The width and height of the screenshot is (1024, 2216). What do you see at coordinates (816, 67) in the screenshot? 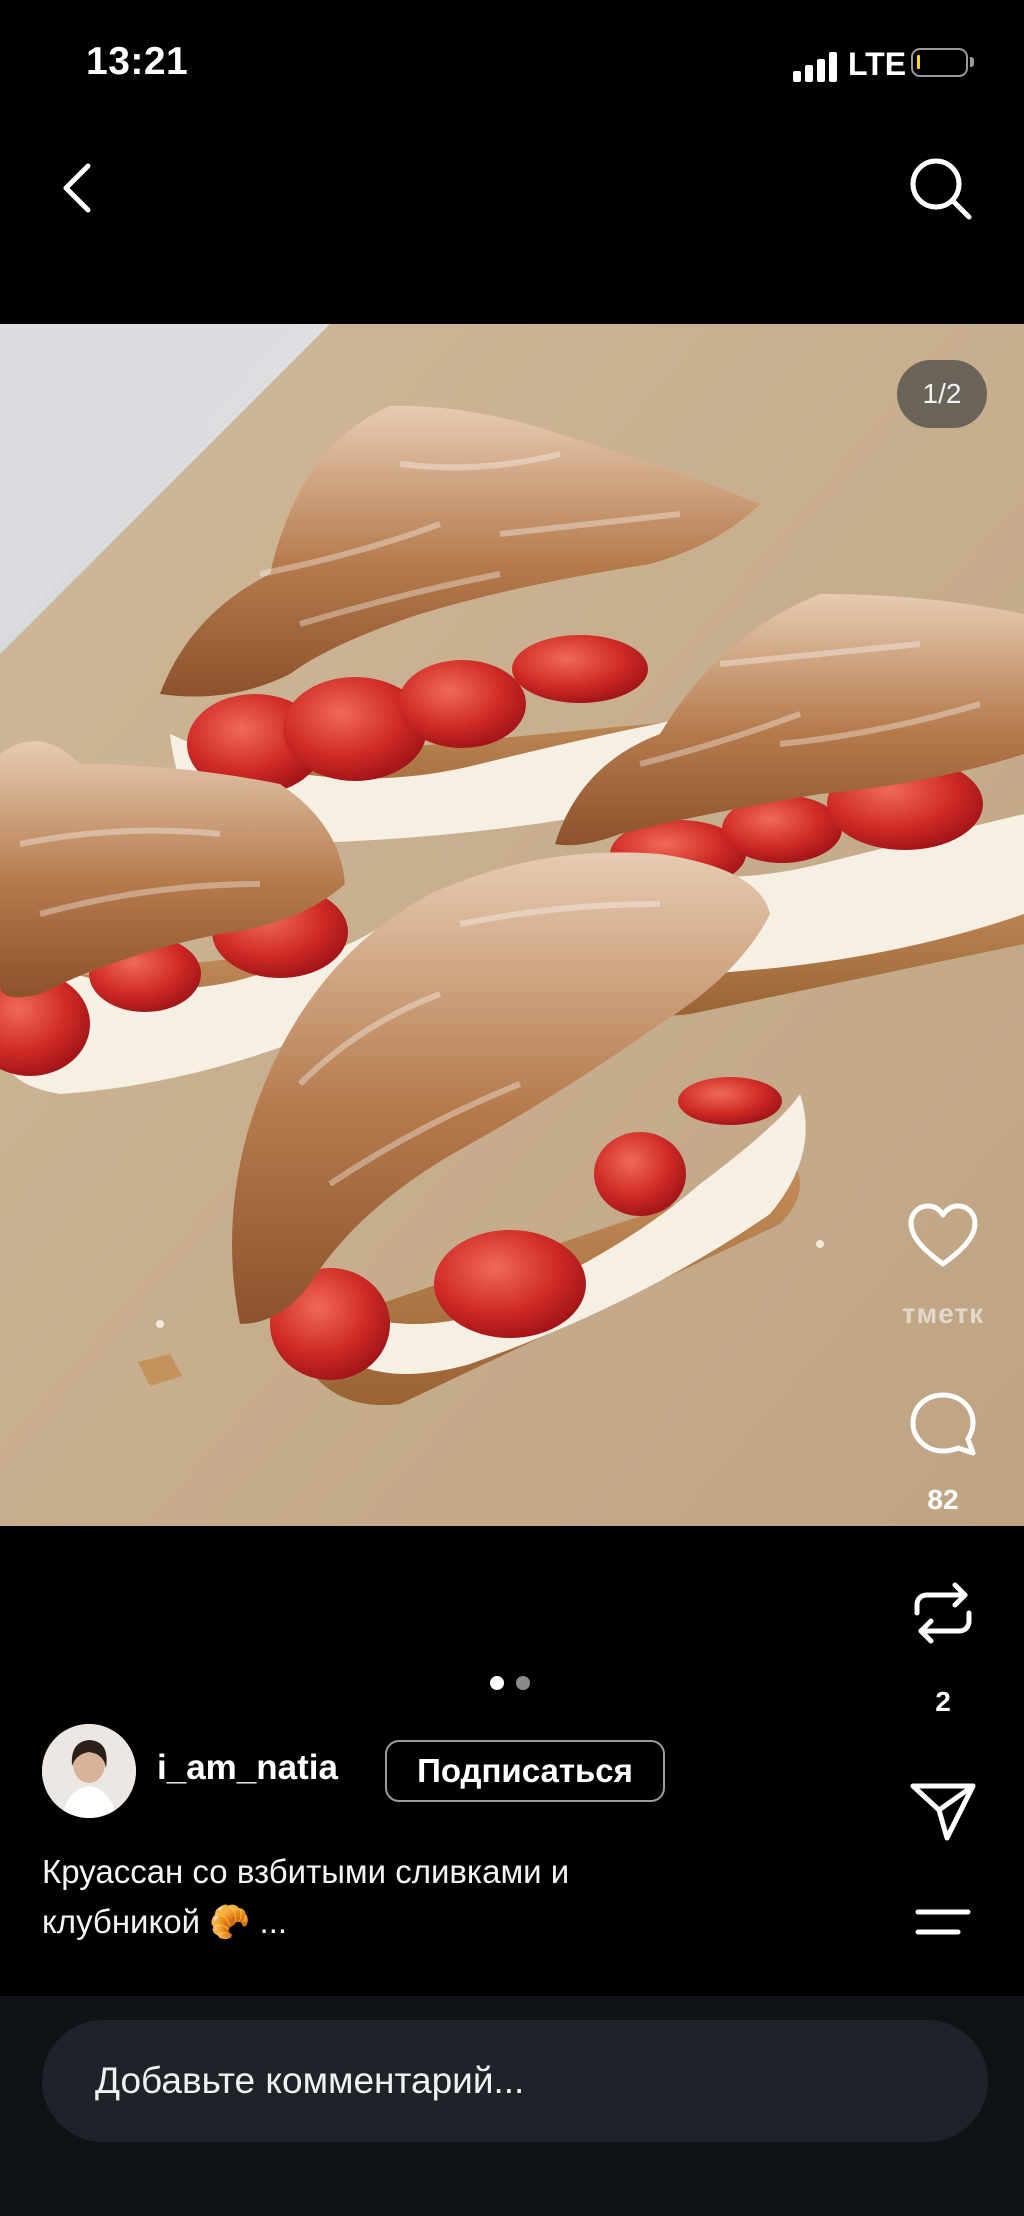
I see `signal-icon` at bounding box center [816, 67].